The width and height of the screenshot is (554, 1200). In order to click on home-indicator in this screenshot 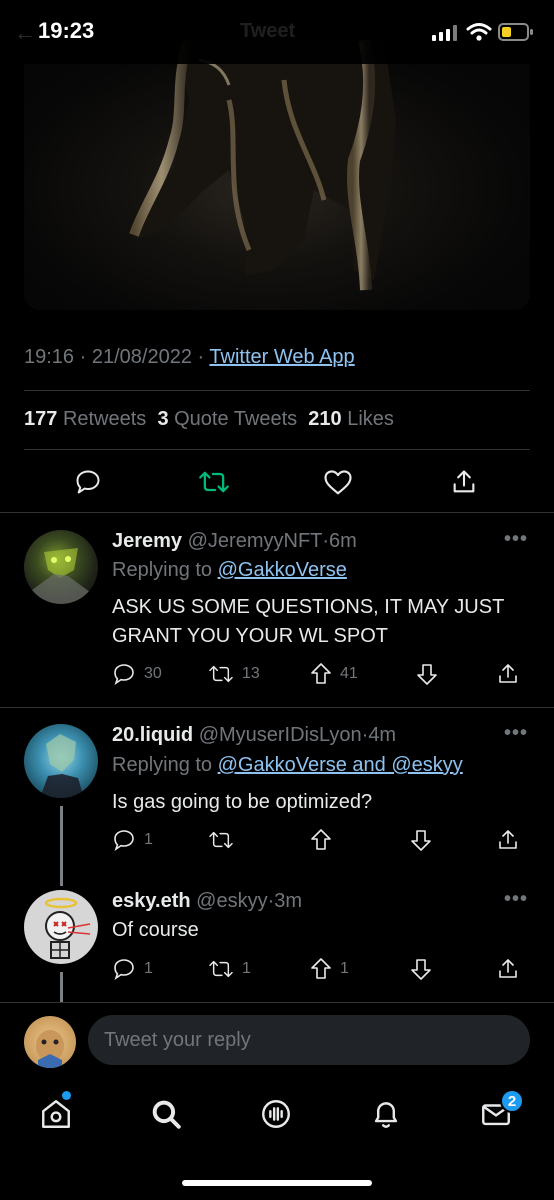, I will do `click(277, 1183)`.